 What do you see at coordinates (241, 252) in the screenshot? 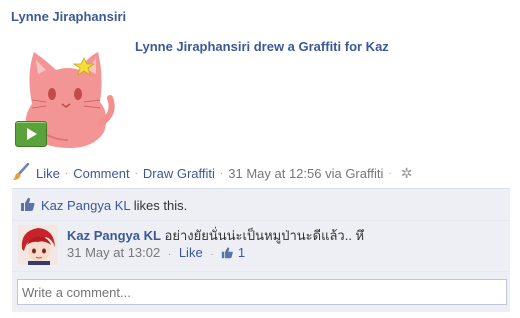
I see `comment-like-count: 1` at bounding box center [241, 252].